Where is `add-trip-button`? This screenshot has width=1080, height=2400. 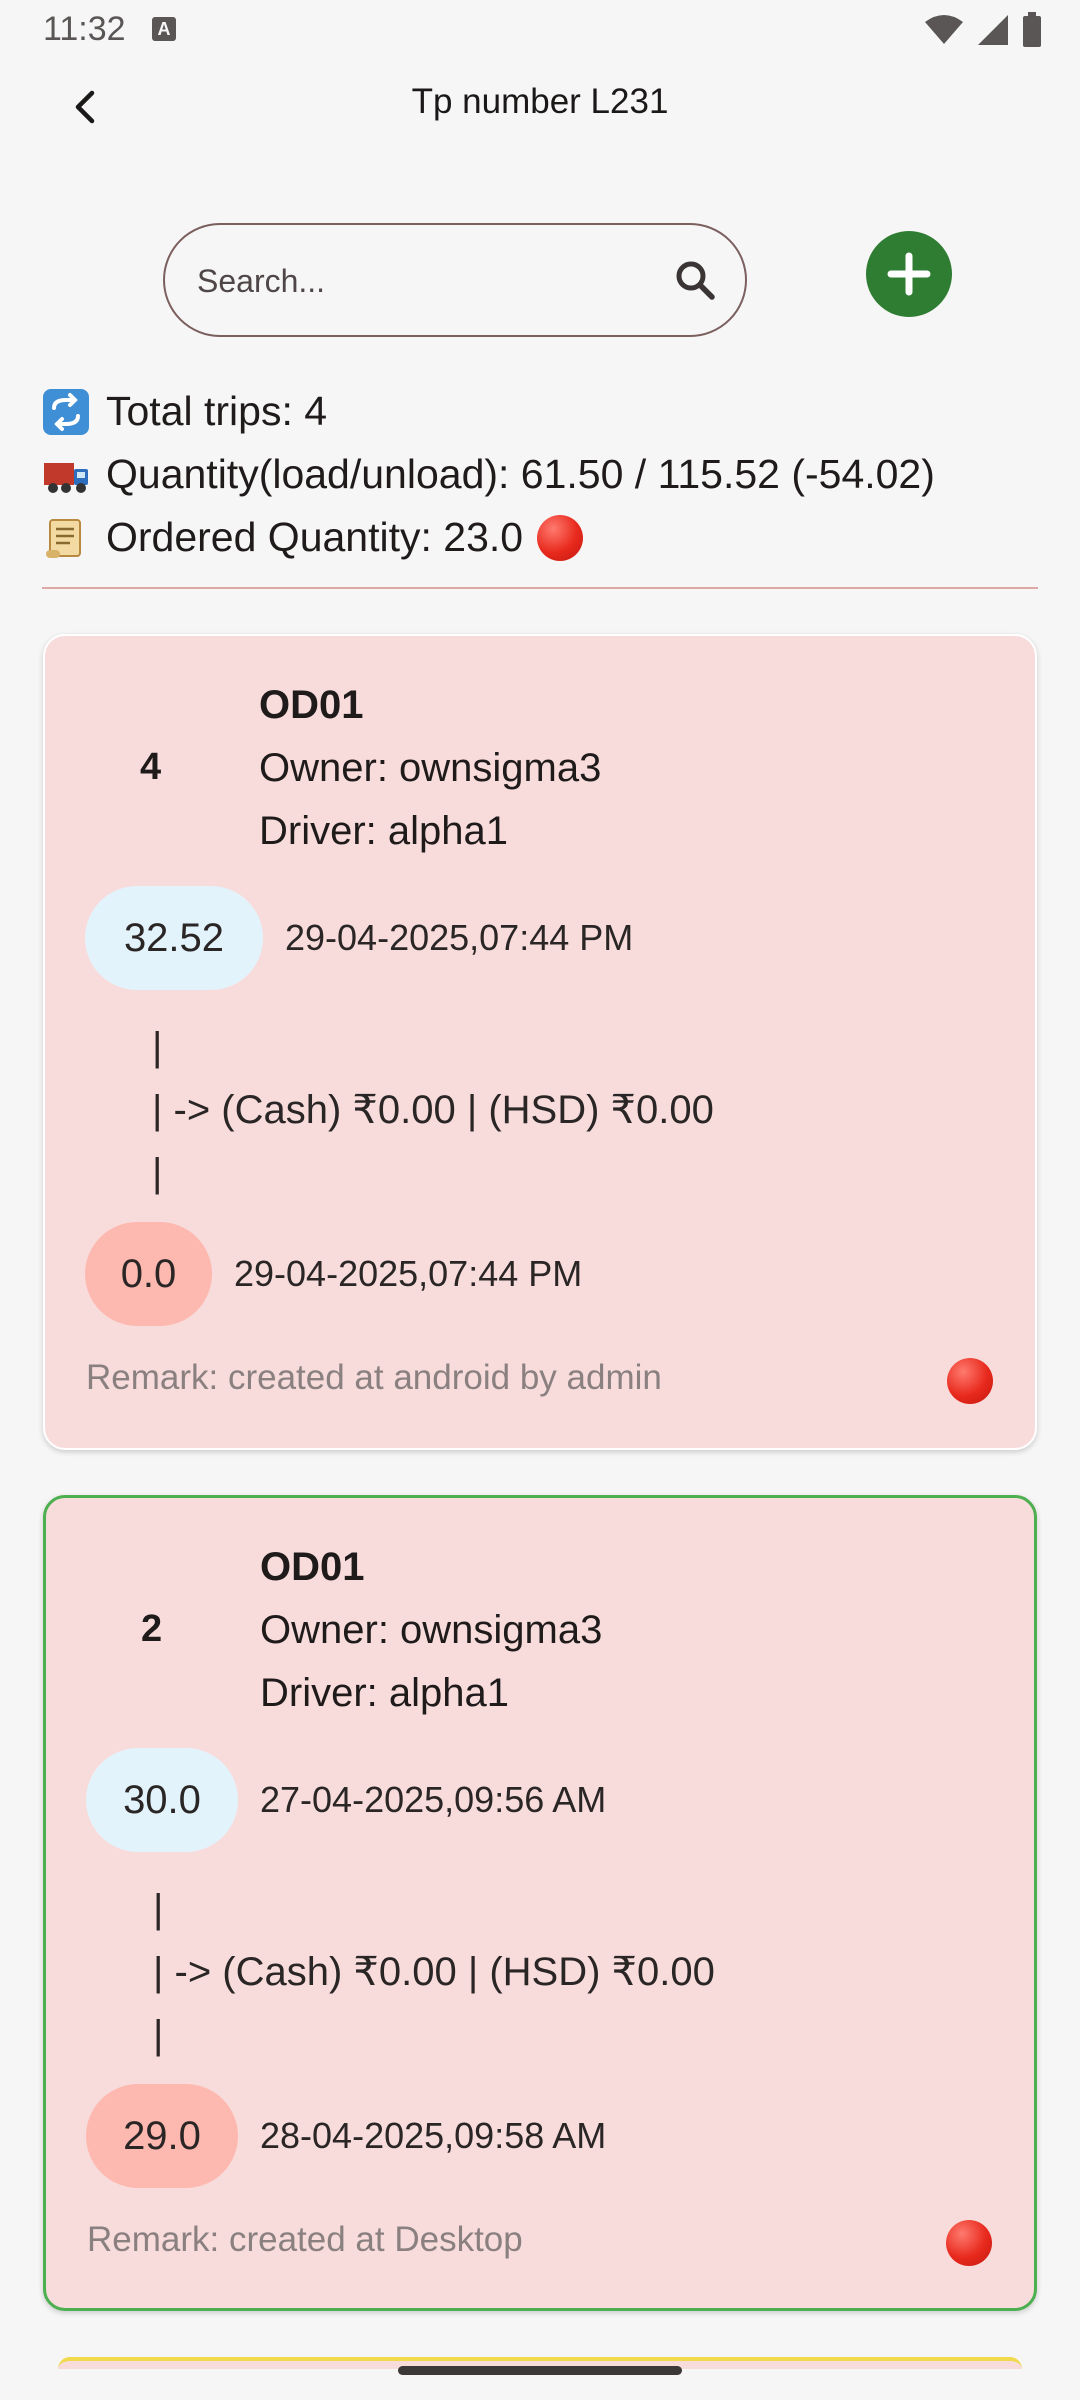 add-trip-button is located at coordinates (909, 274).